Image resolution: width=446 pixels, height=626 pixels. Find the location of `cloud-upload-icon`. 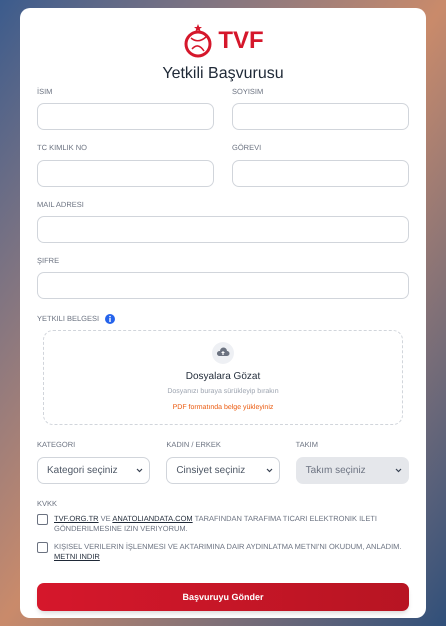

cloud-upload-icon is located at coordinates (223, 353).